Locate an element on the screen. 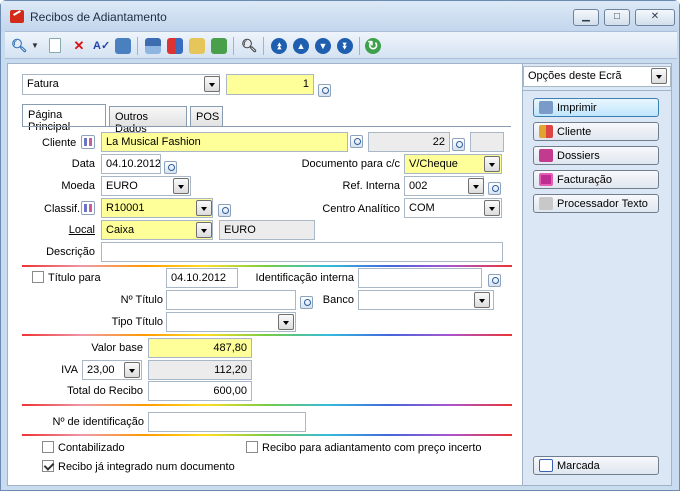 The height and width of the screenshot is (491, 680). dossiers-label: Dossiers is located at coordinates (578, 156).